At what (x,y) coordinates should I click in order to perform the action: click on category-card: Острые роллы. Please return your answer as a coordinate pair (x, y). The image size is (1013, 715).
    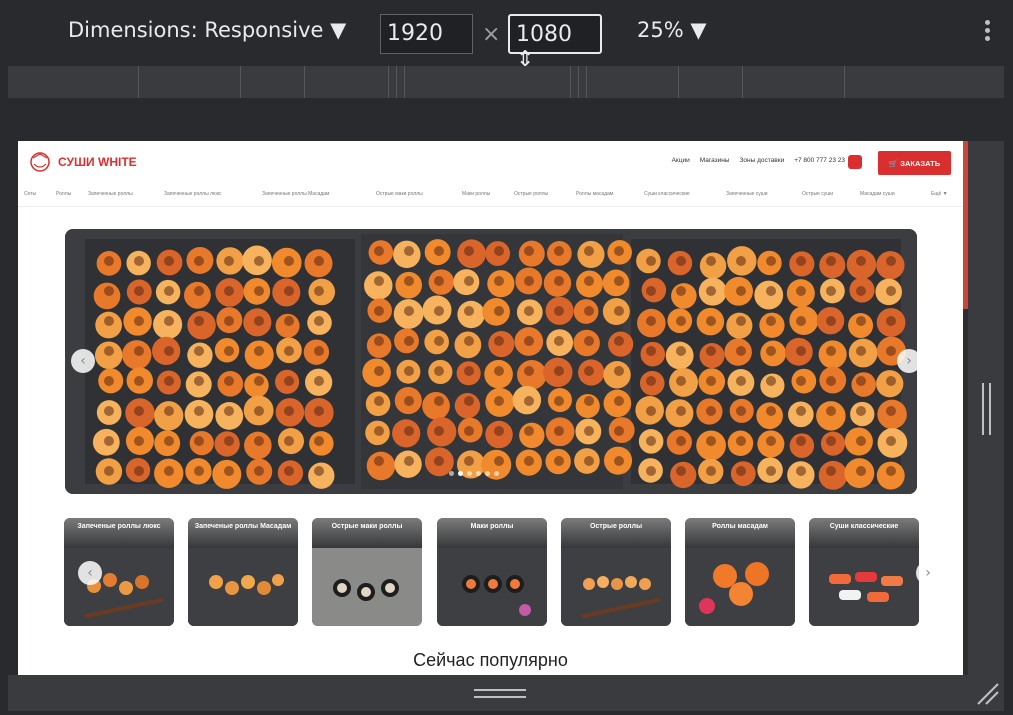
    Looking at the image, I should click on (616, 572).